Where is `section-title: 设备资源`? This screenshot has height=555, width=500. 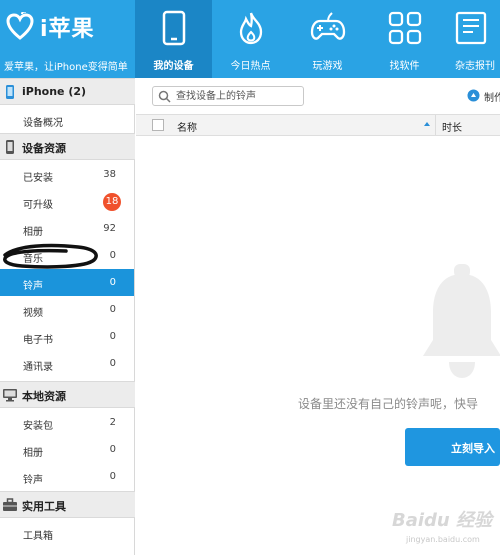 section-title: 设备资源 is located at coordinates (44, 148).